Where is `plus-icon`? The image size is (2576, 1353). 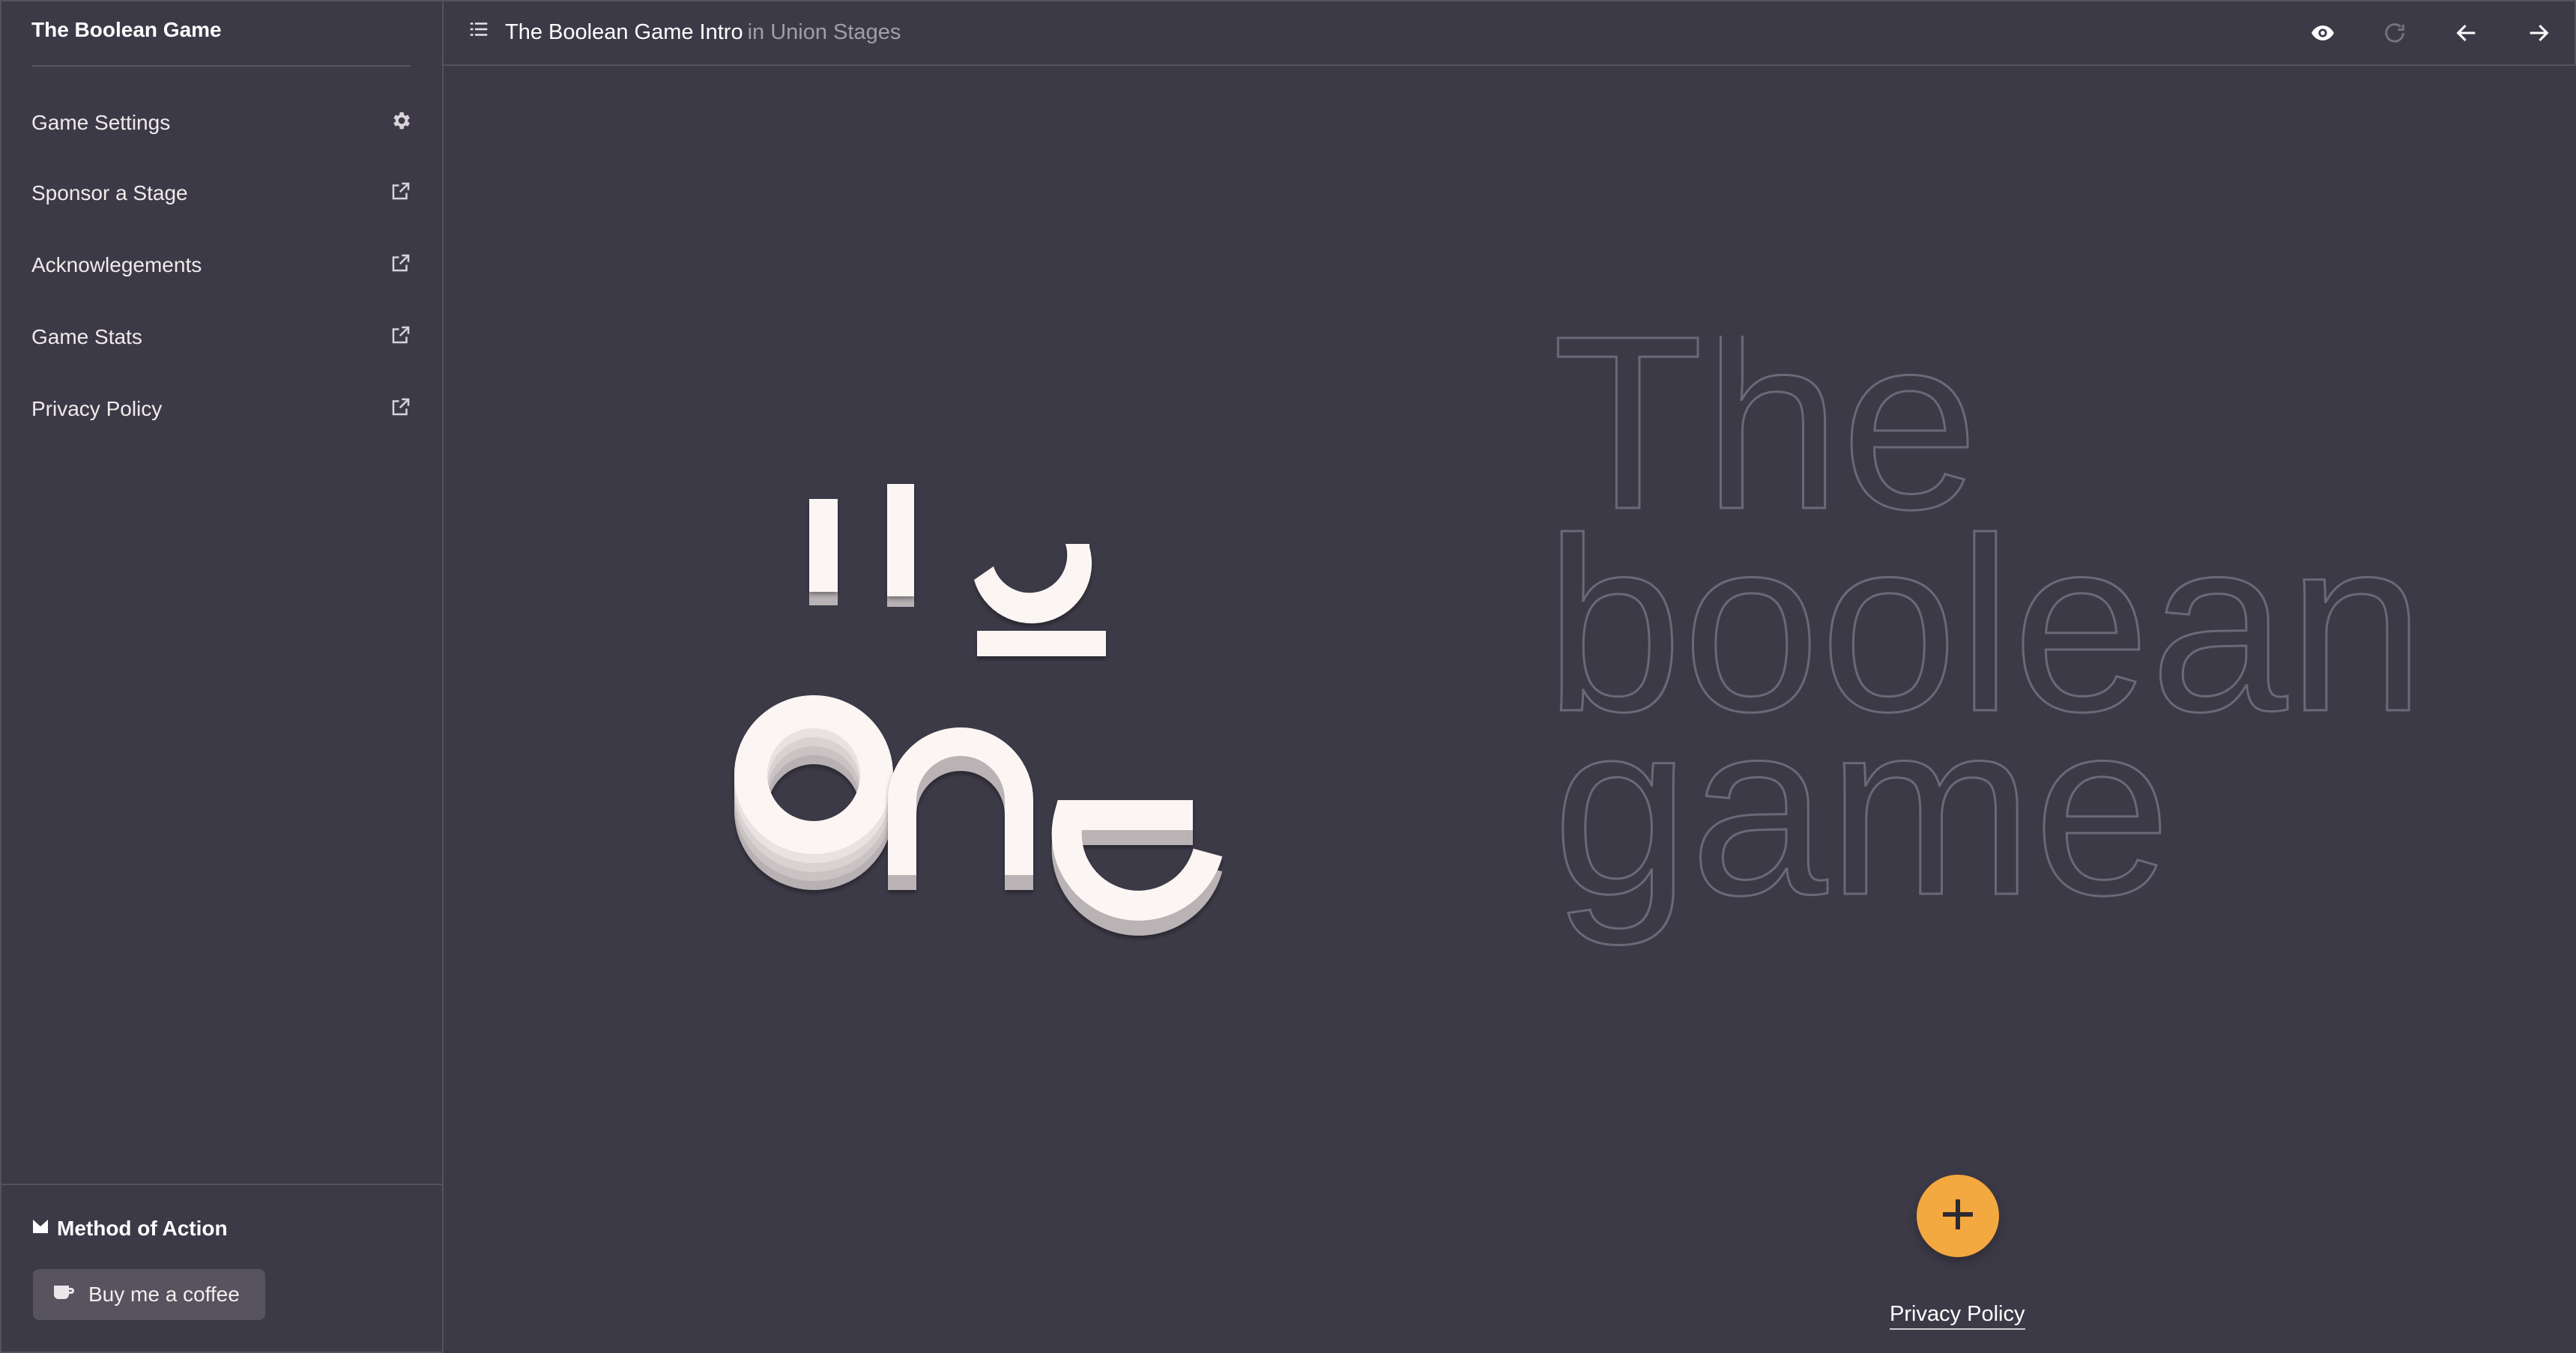 plus-icon is located at coordinates (1957, 1216).